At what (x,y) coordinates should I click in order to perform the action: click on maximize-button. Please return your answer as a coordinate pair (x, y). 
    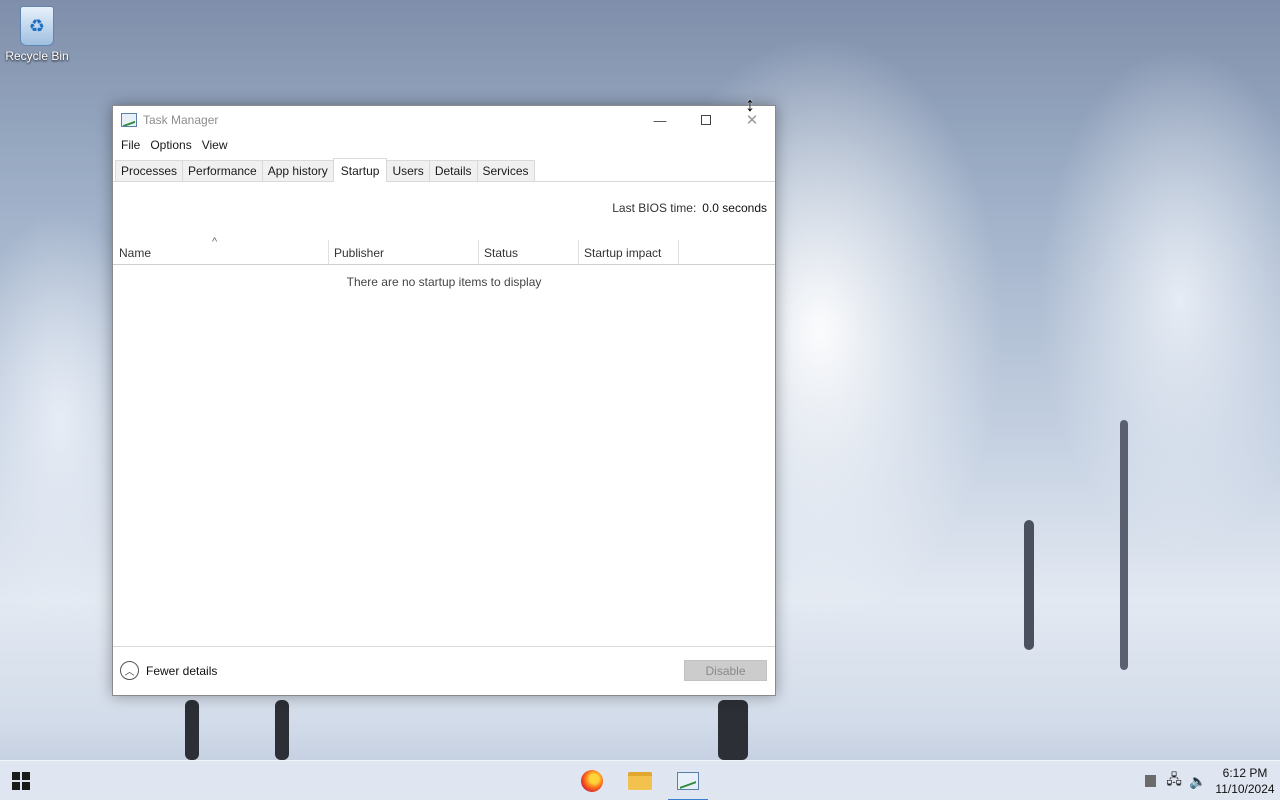
    Looking at the image, I should click on (706, 120).